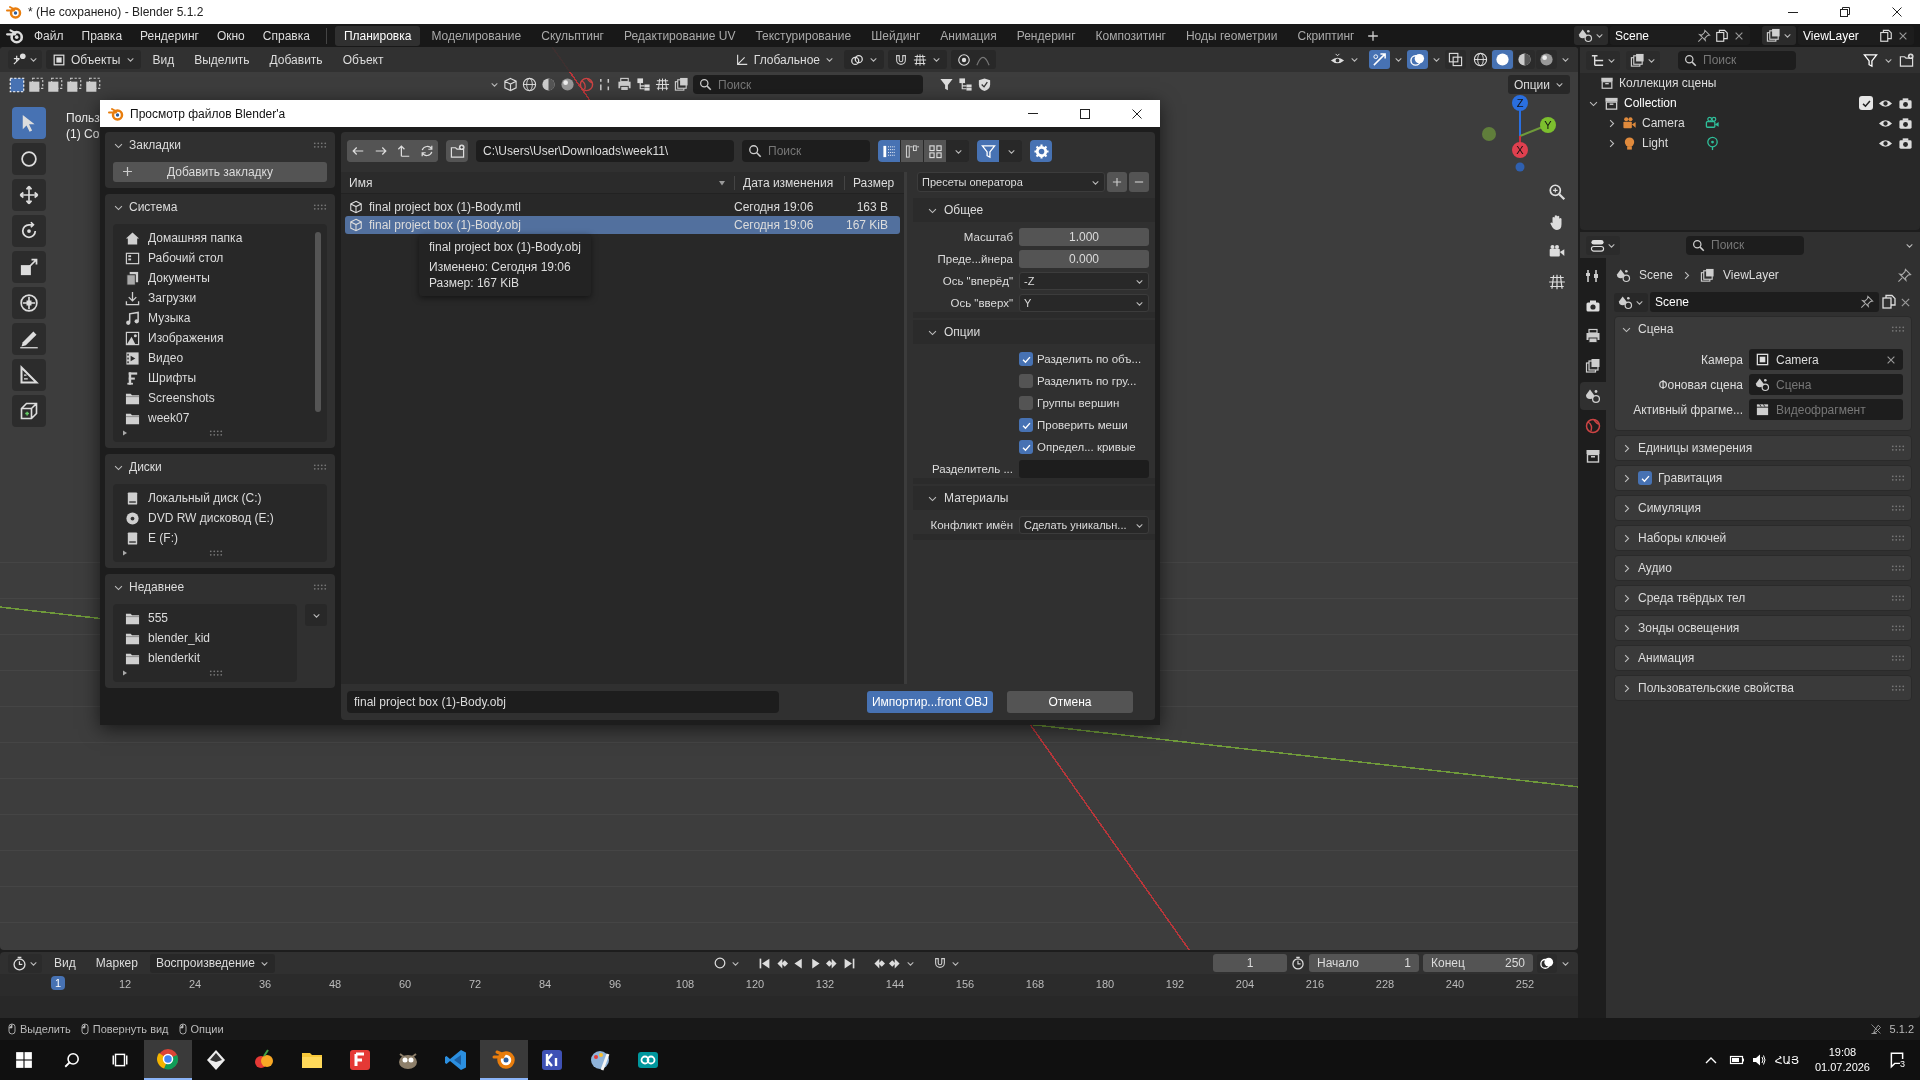  What do you see at coordinates (220, 258) in the screenshot?
I see `sidebar-item: Рабочий стол` at bounding box center [220, 258].